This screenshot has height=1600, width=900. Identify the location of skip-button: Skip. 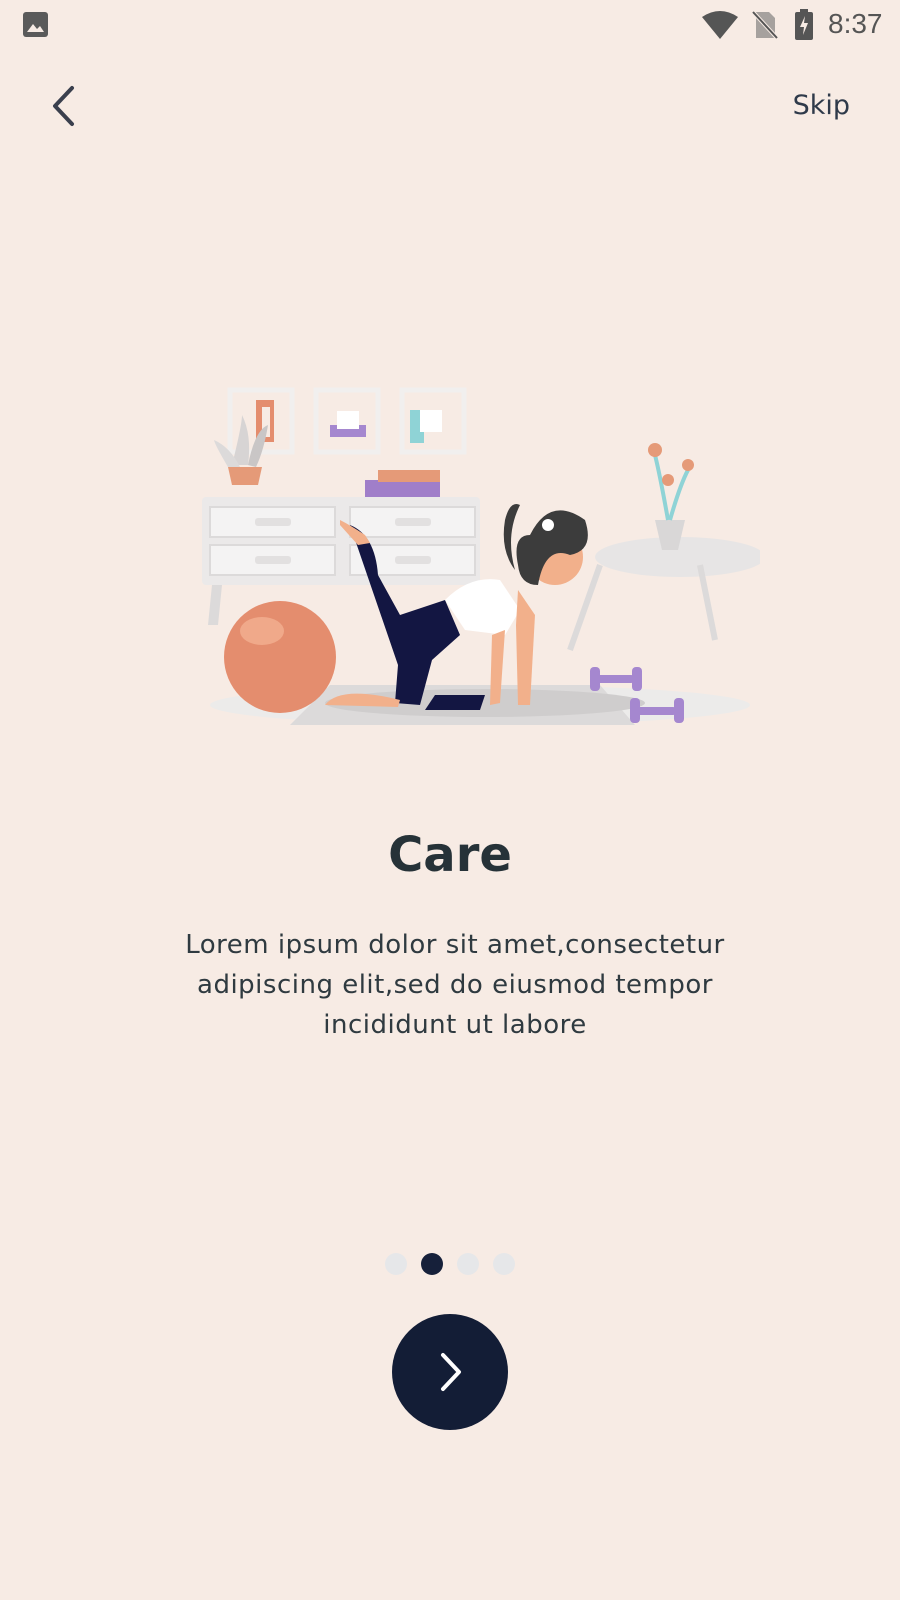
(821, 106).